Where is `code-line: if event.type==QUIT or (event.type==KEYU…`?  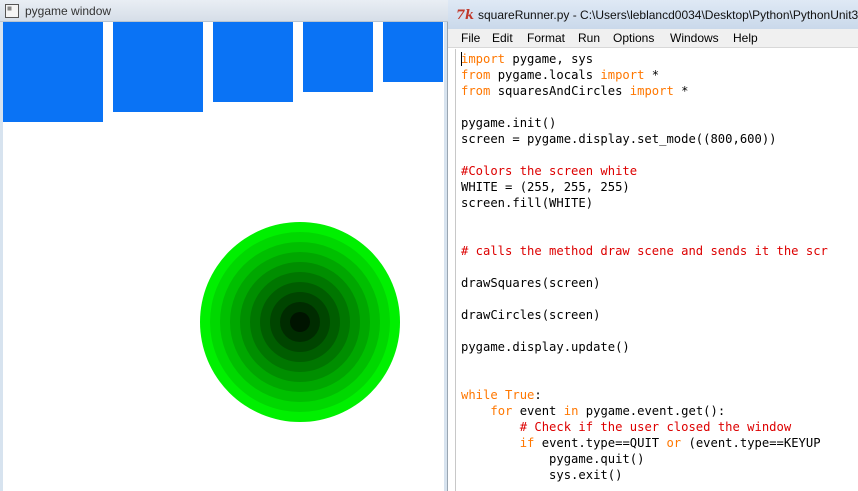
code-line: if event.type==QUIT or (event.type==KEYU… is located at coordinates (670, 443).